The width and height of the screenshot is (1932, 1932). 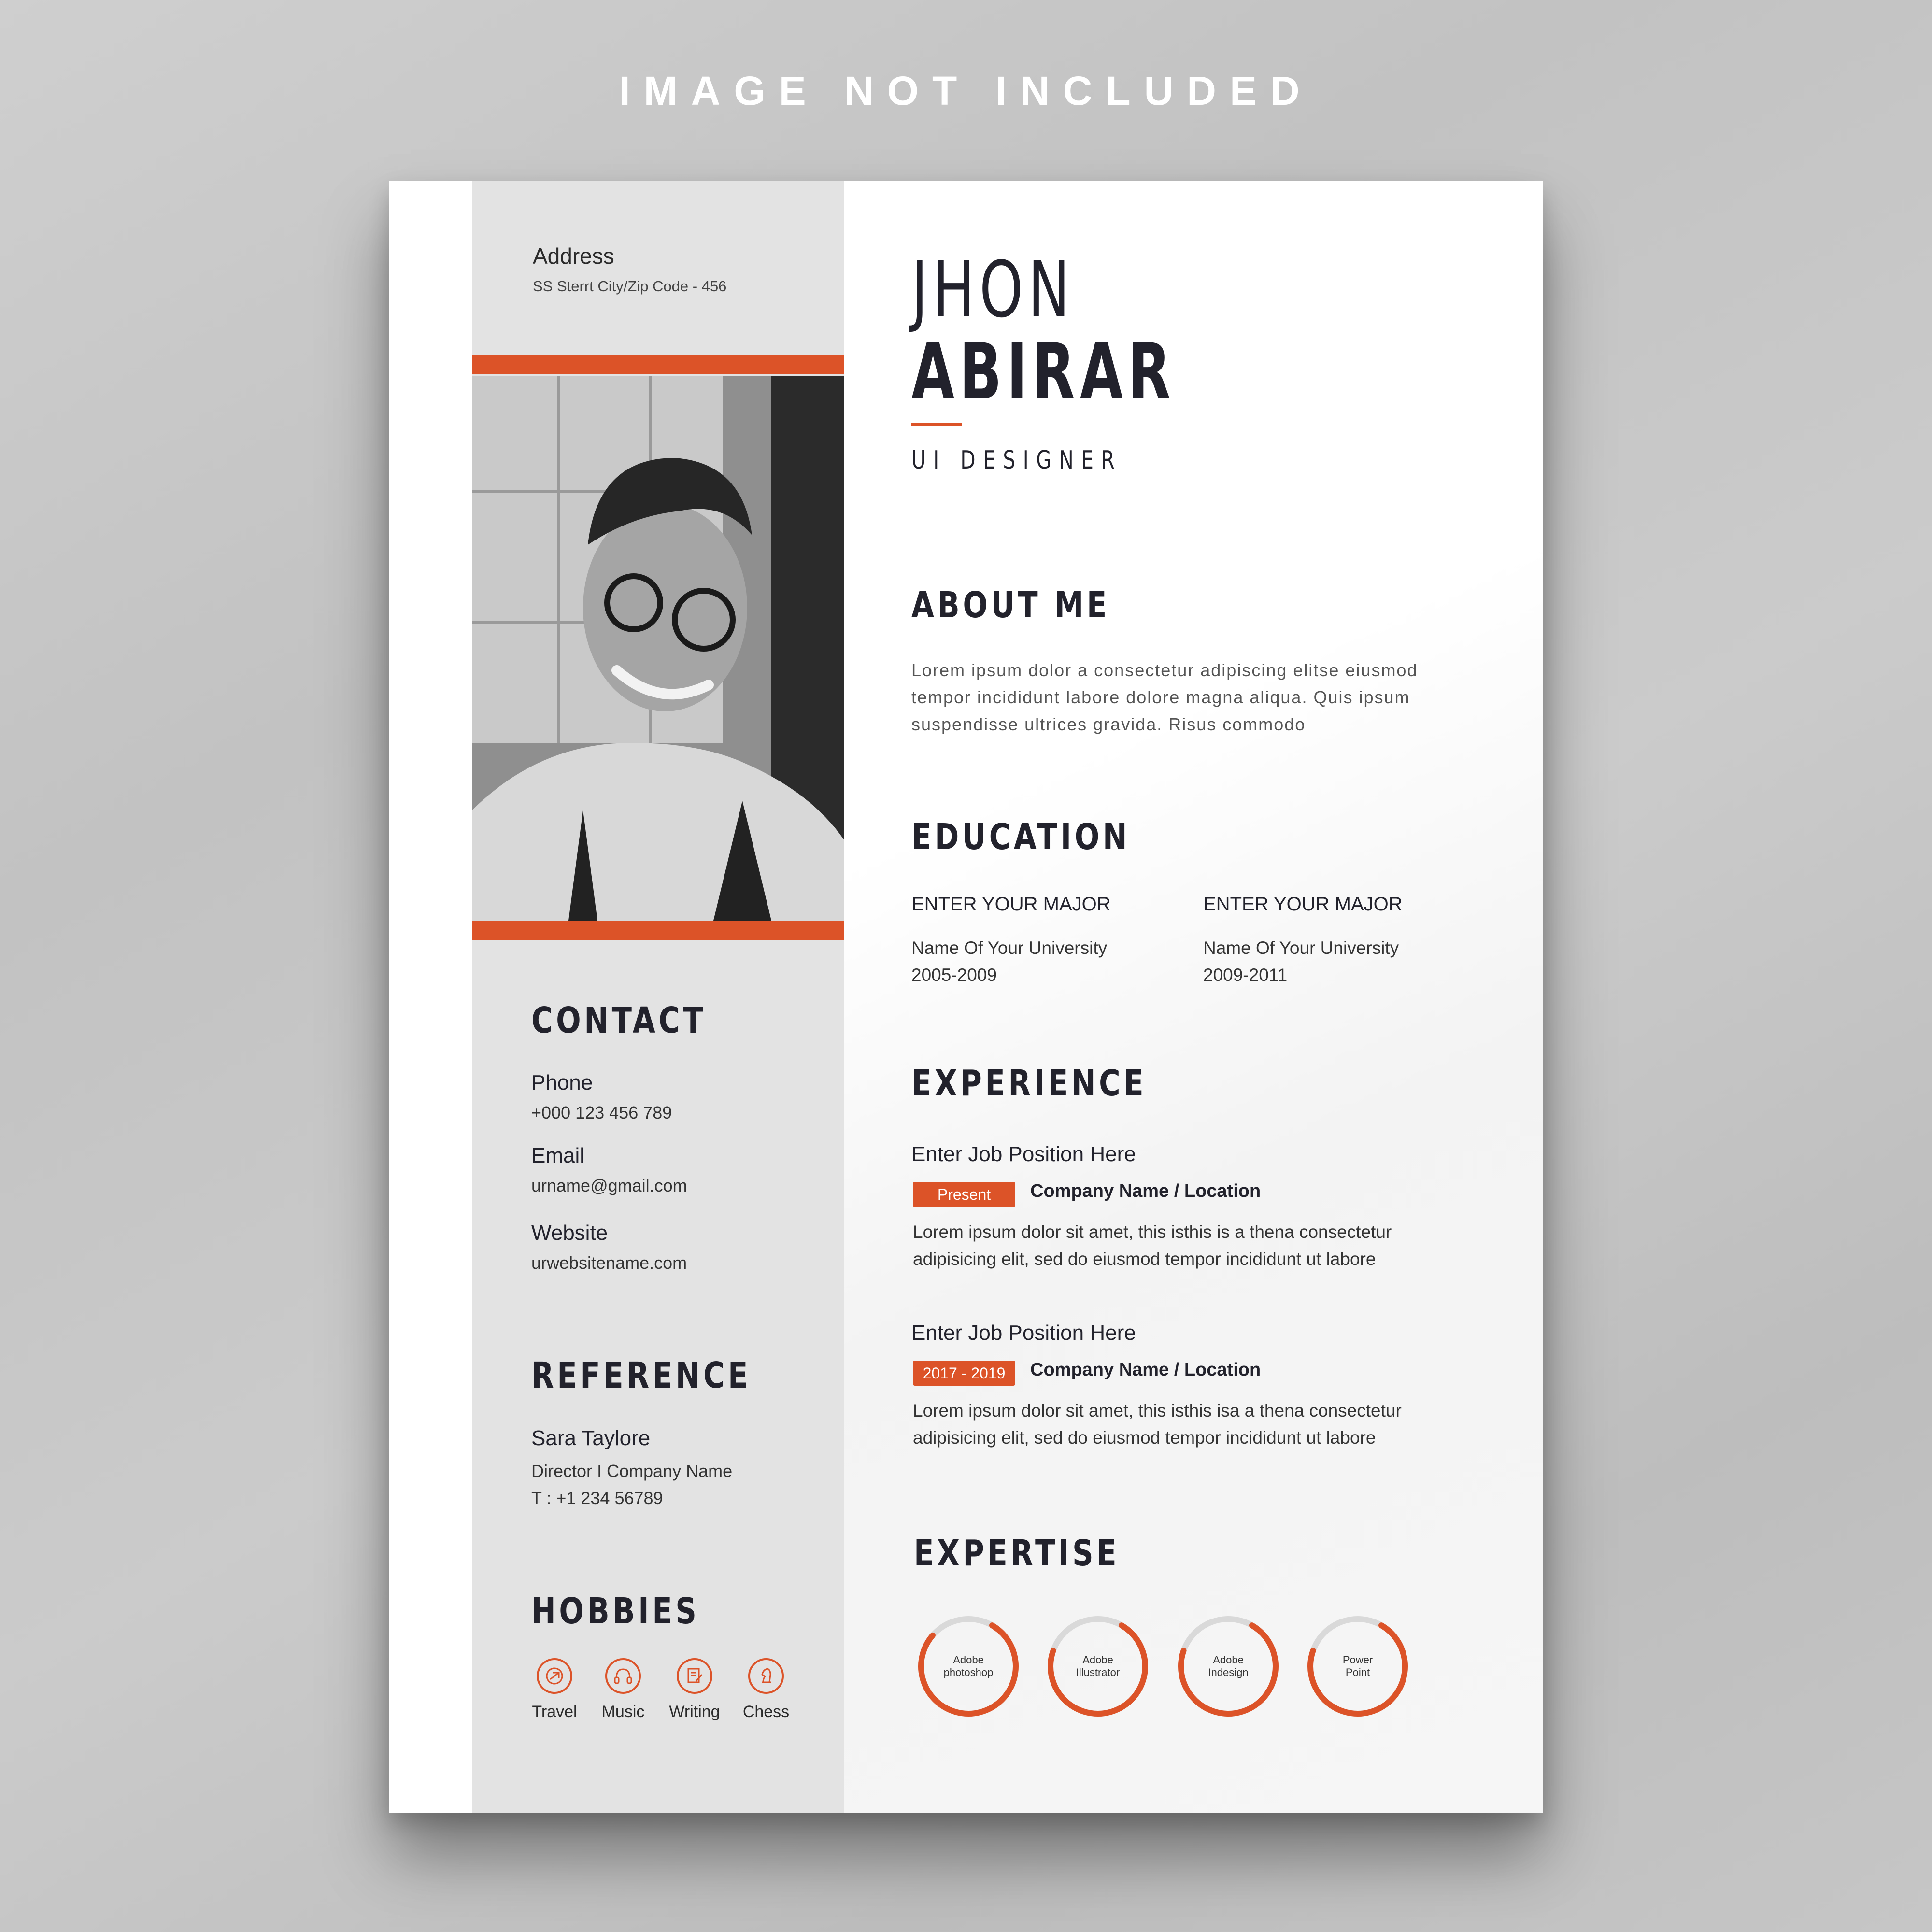 I want to click on hobby-writing: Writing, so click(x=694, y=1689).